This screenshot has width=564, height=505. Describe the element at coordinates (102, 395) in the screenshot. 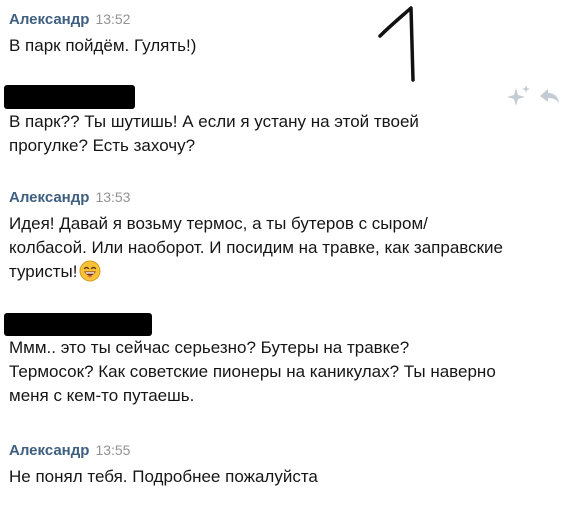

I see `message-line: меня с кем-то путаешь.` at that location.